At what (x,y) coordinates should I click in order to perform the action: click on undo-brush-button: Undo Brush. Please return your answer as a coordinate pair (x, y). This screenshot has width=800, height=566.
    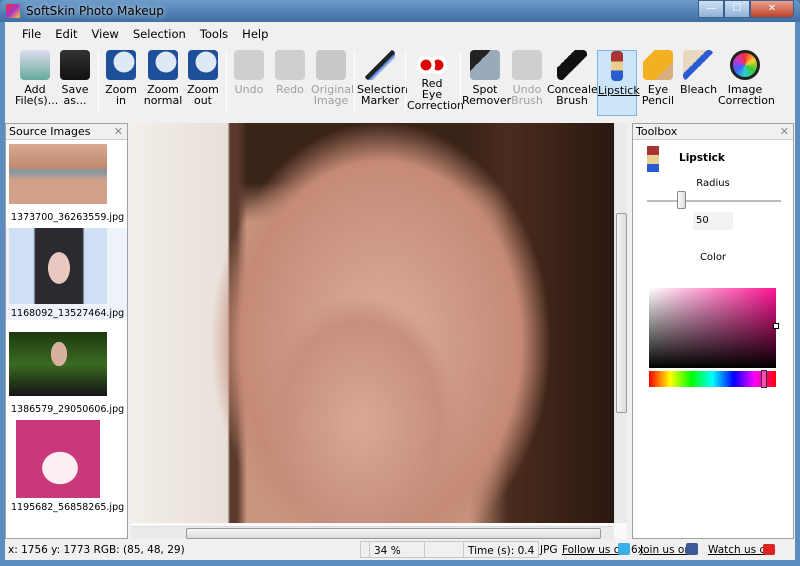
    Looking at the image, I should click on (527, 83).